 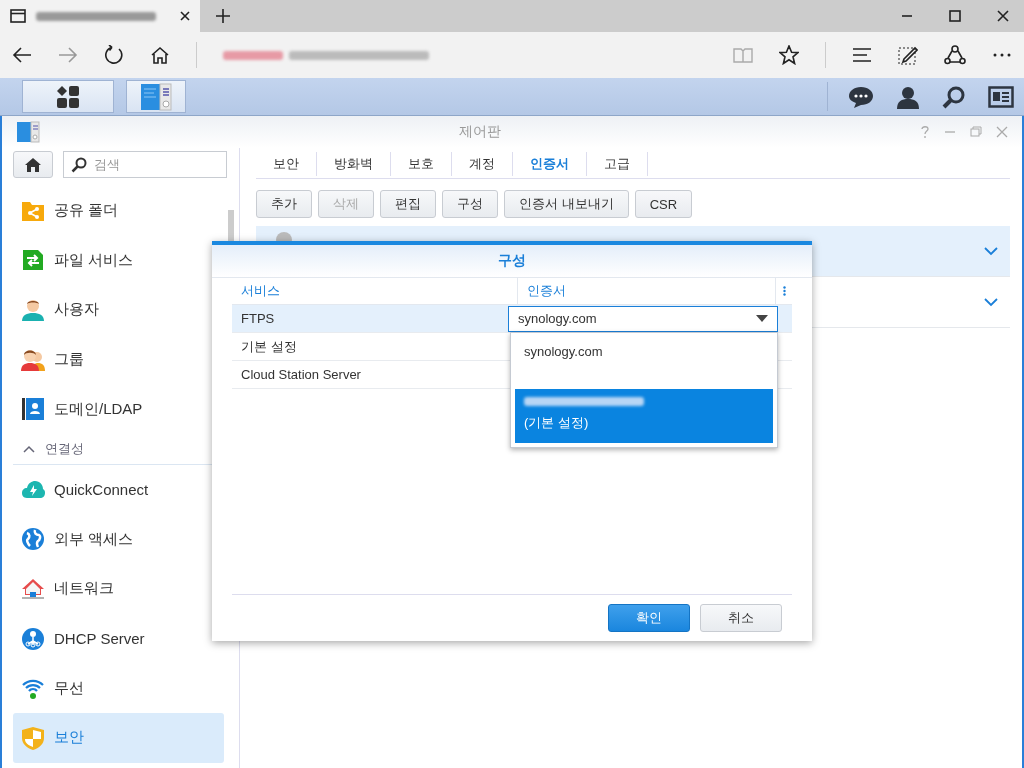 I want to click on share-icon, so click(x=955, y=55).